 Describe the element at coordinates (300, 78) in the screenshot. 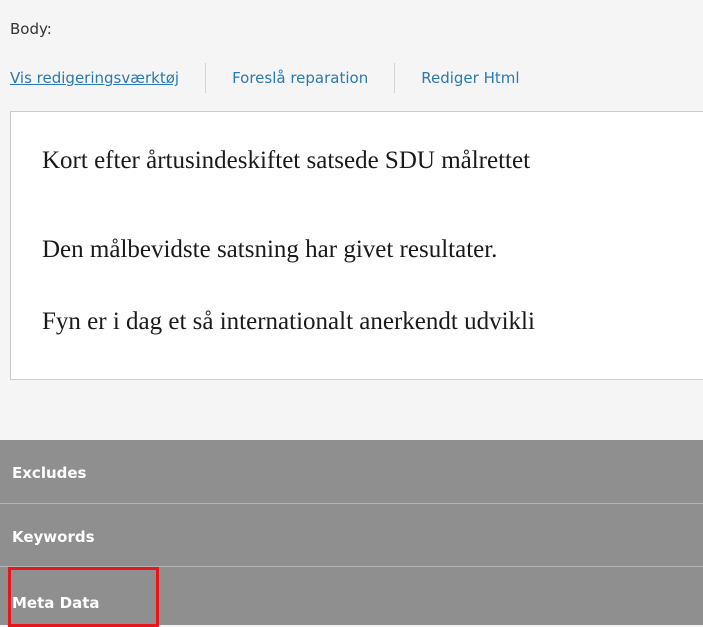

I see `suggest-repair-link: Foreslå reparation` at that location.